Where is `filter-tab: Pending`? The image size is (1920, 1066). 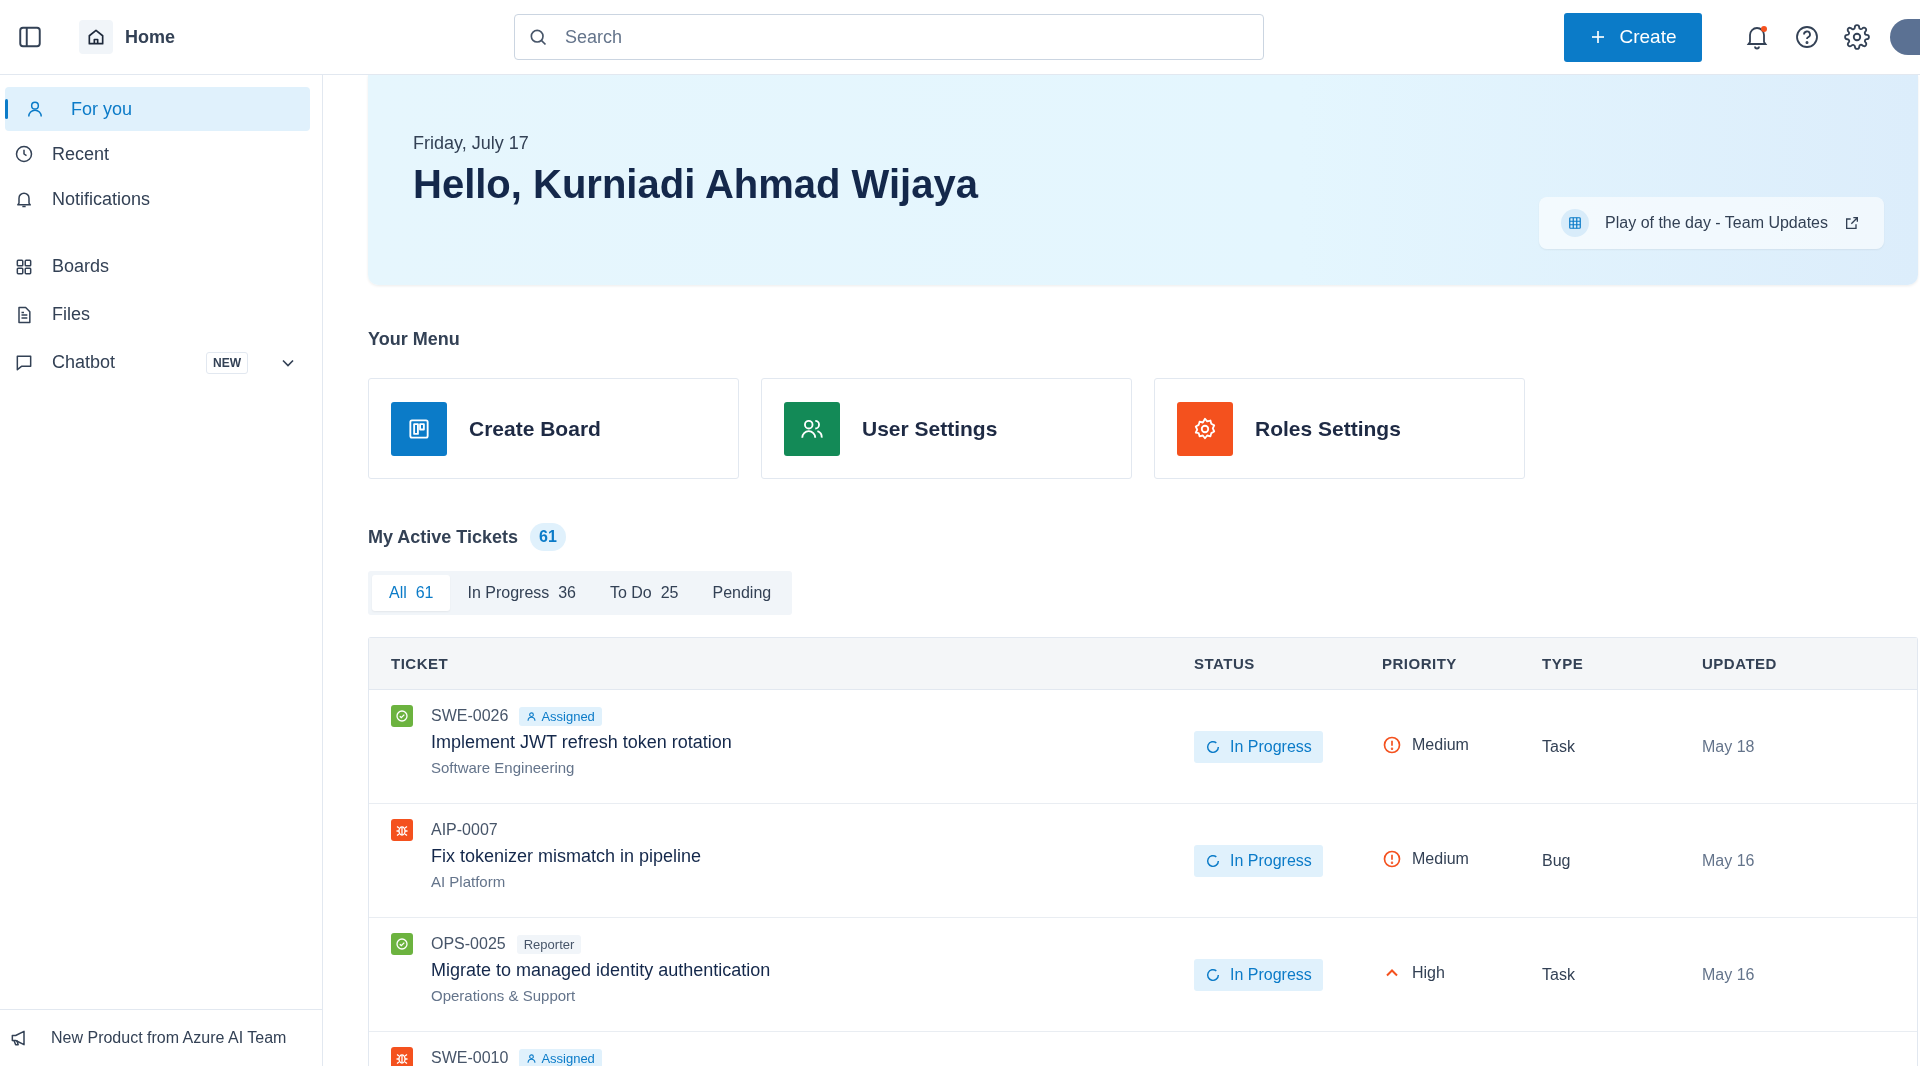
filter-tab: Pending is located at coordinates (742, 593).